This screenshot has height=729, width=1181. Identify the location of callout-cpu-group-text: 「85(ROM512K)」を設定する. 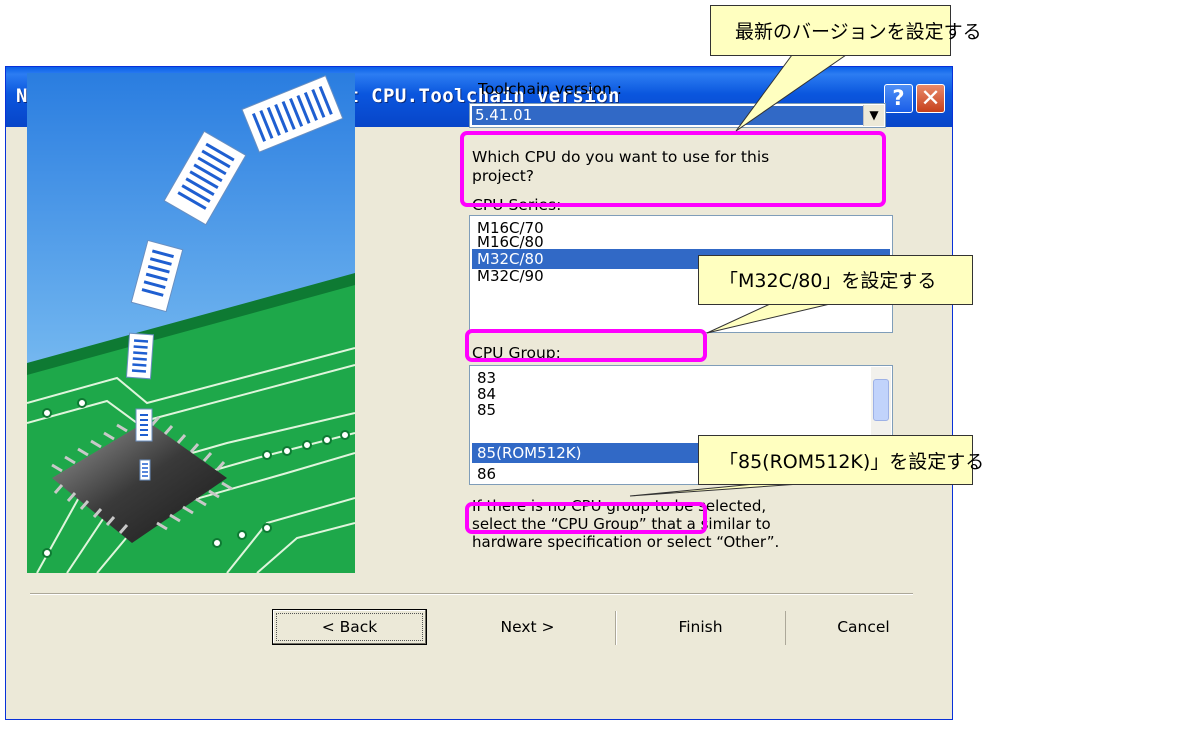
(852, 462).